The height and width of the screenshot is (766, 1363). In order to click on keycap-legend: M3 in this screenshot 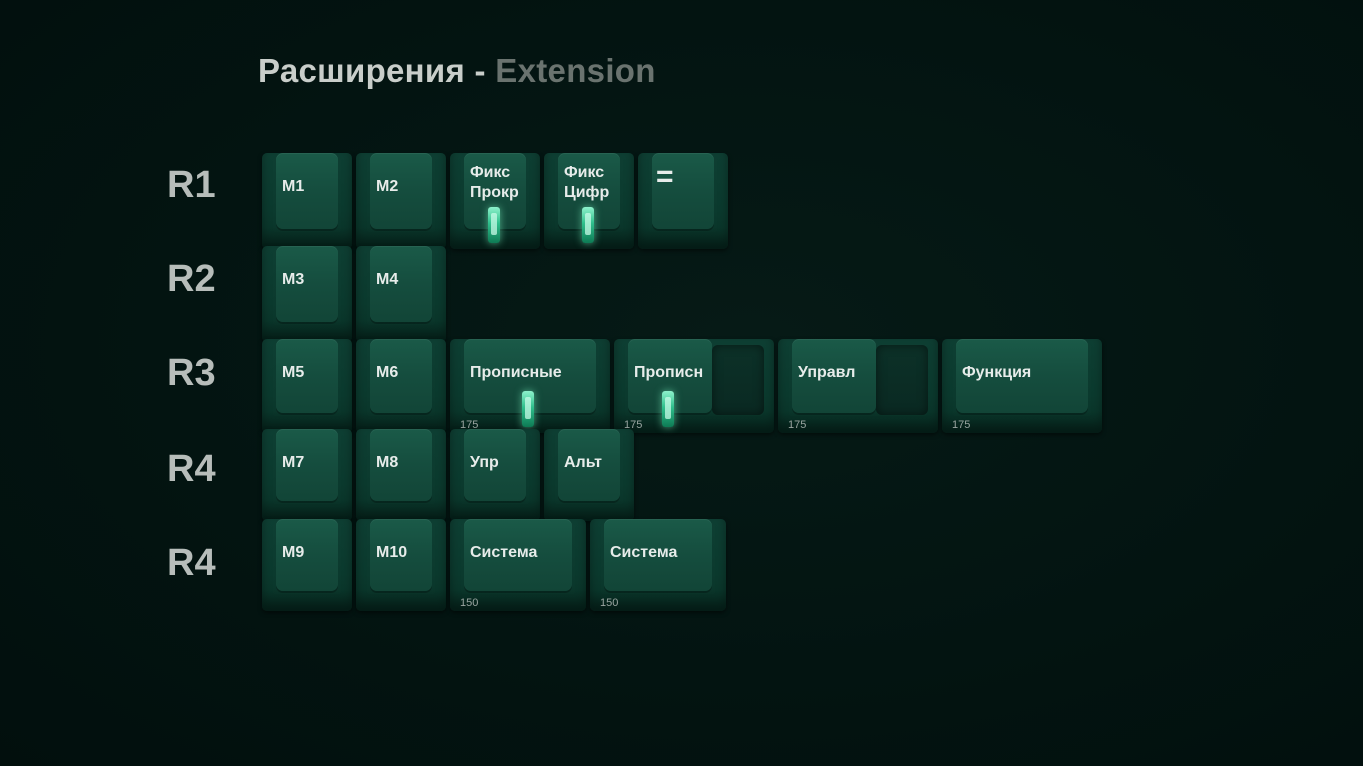, I will do `click(293, 279)`.